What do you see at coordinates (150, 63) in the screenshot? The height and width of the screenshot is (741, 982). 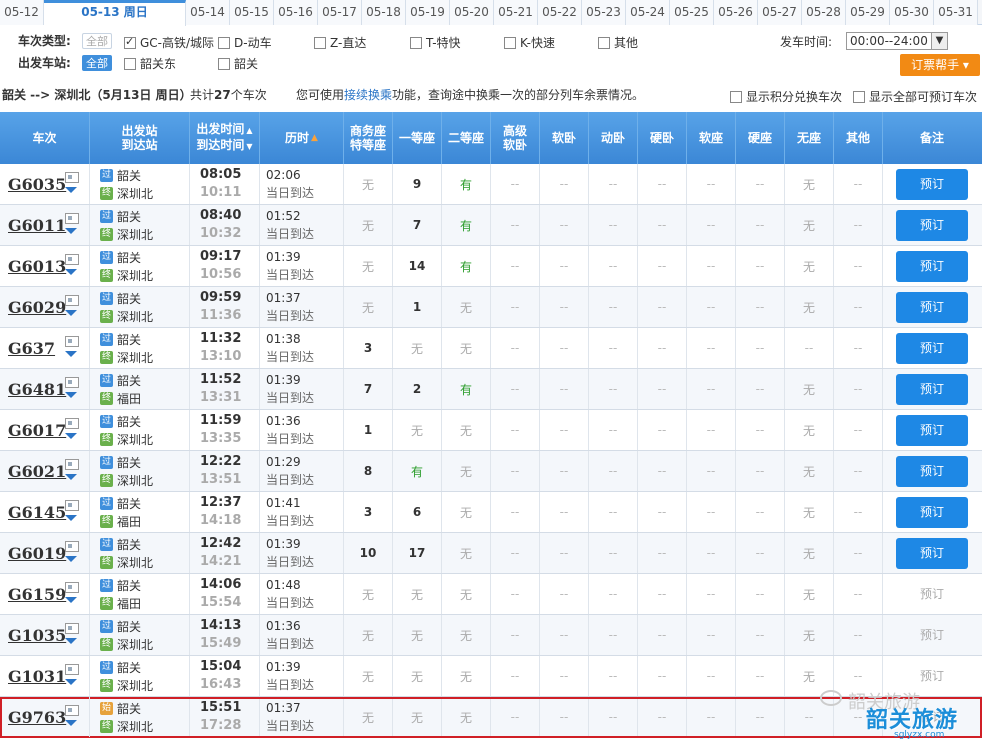 I see `station-checkbox-0: 韶关东` at bounding box center [150, 63].